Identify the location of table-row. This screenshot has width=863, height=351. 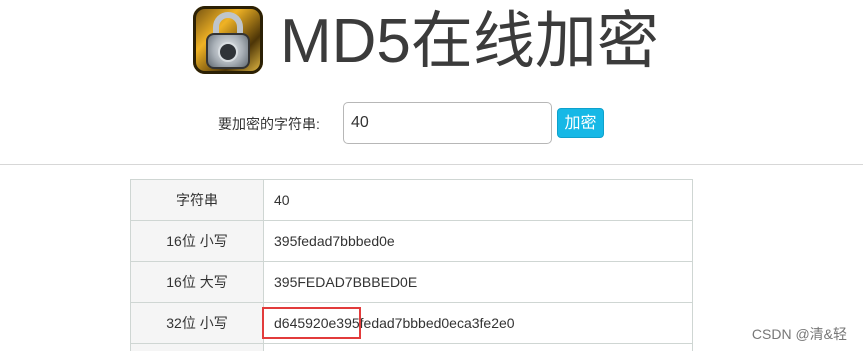
(411, 347).